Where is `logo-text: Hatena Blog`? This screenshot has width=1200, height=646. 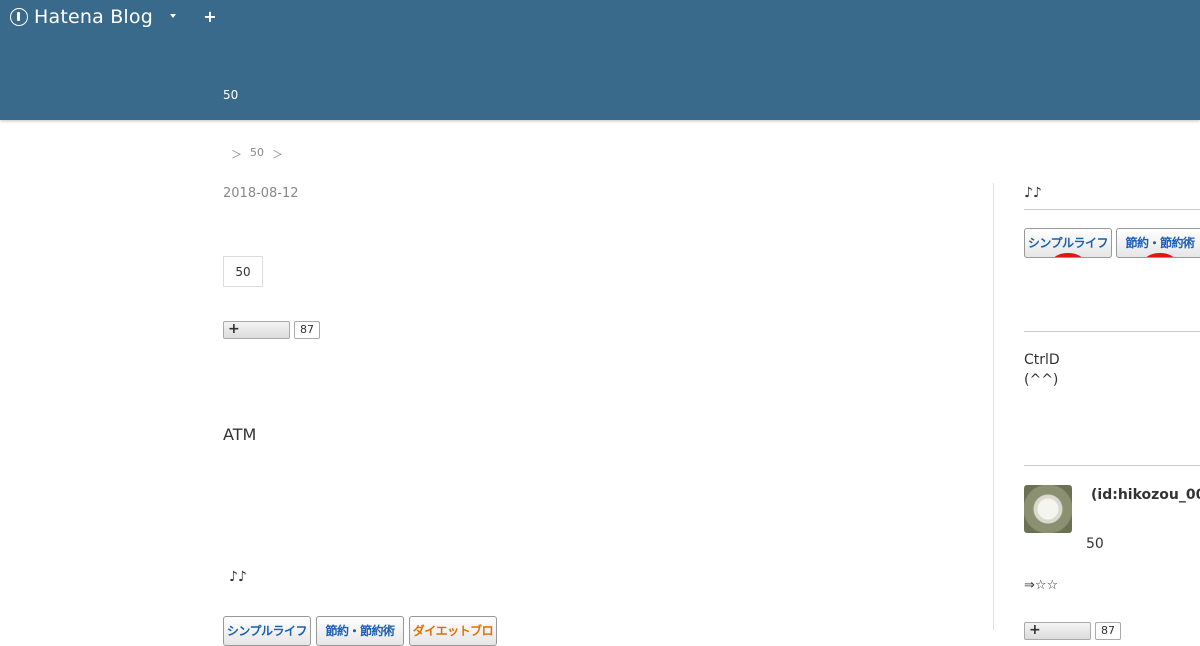 logo-text: Hatena Blog is located at coordinates (93, 17).